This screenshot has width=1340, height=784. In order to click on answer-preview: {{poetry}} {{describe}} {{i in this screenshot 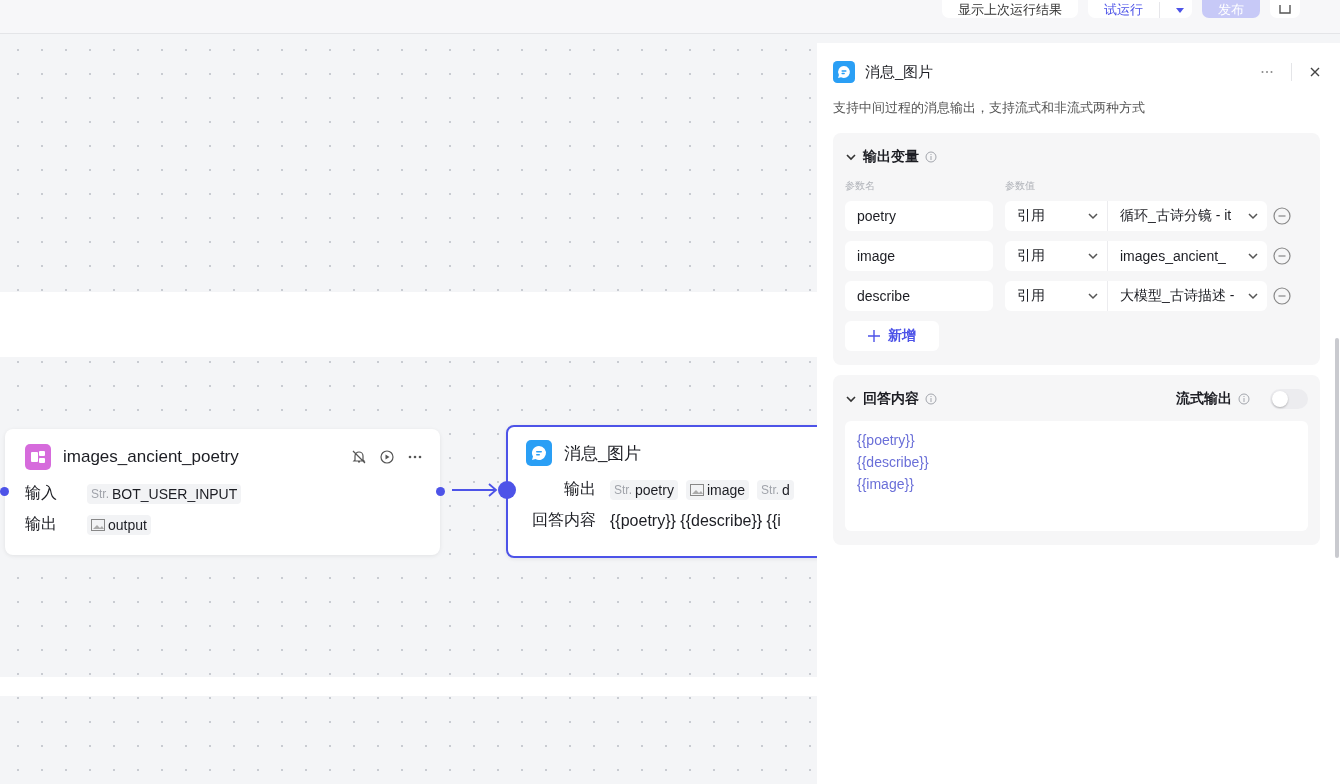, I will do `click(695, 520)`.